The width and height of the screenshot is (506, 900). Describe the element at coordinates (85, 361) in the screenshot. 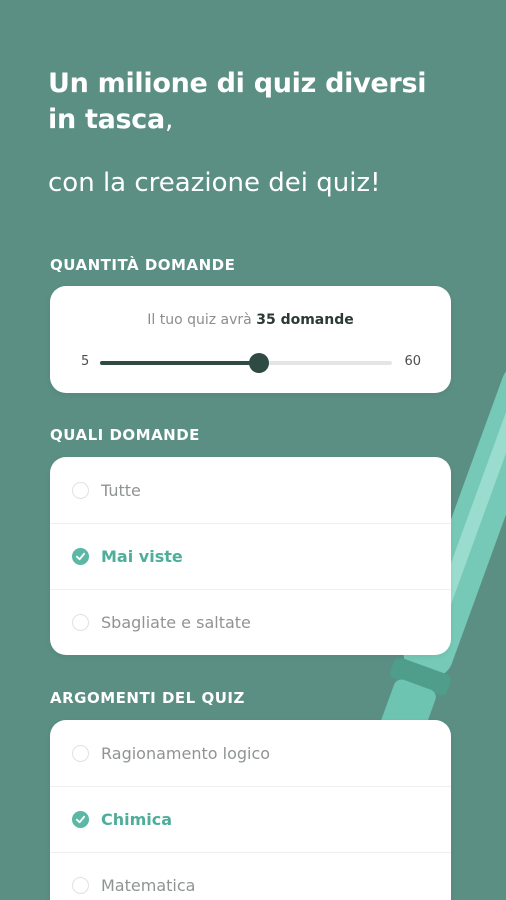

I see `slider-min-label: 5` at that location.